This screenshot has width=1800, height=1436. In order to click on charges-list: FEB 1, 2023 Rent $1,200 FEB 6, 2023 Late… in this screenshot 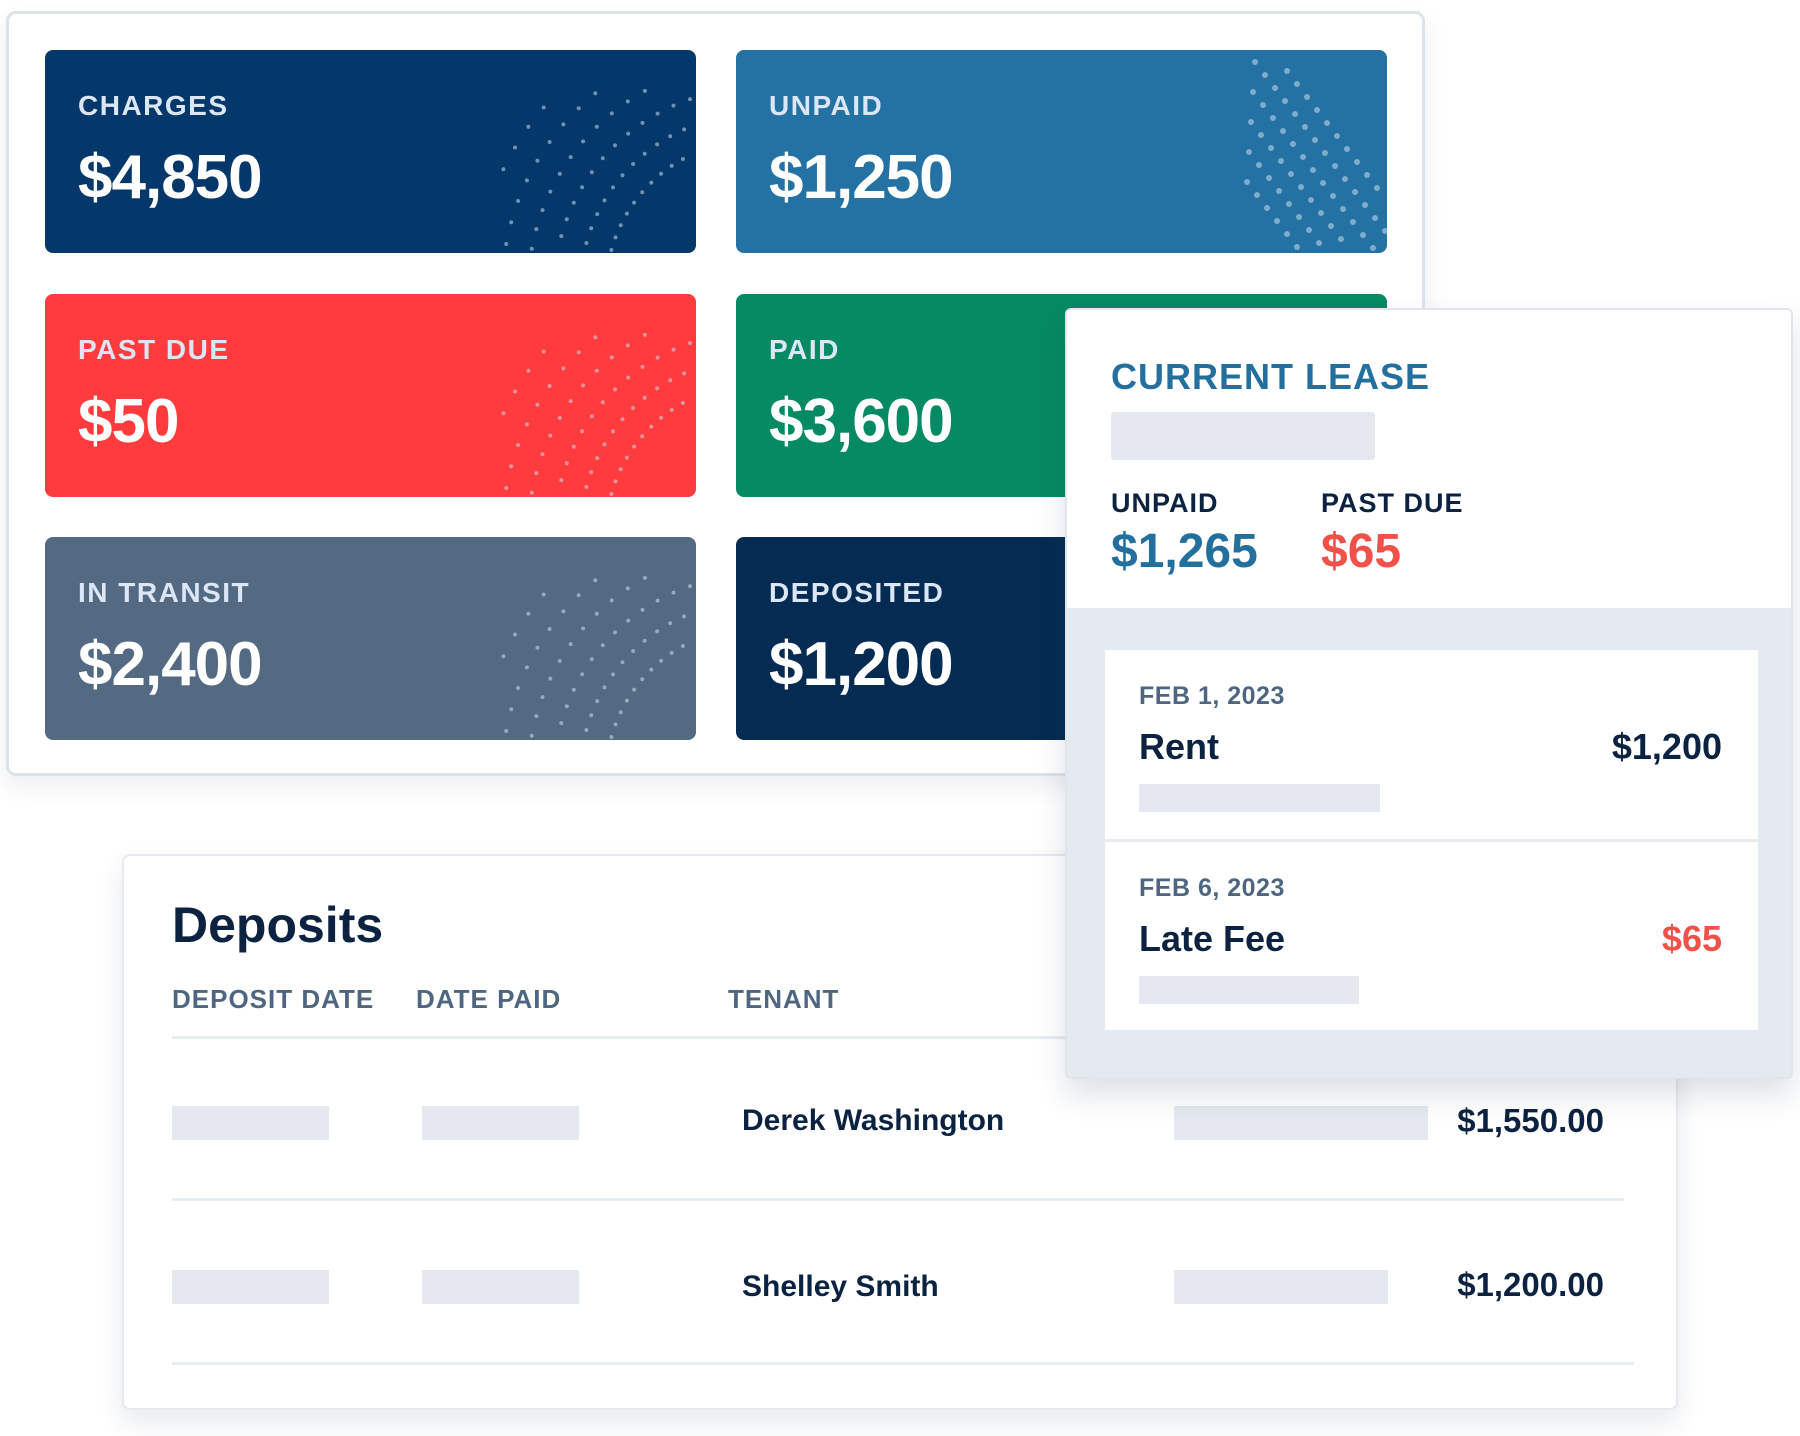, I will do `click(1431, 840)`.